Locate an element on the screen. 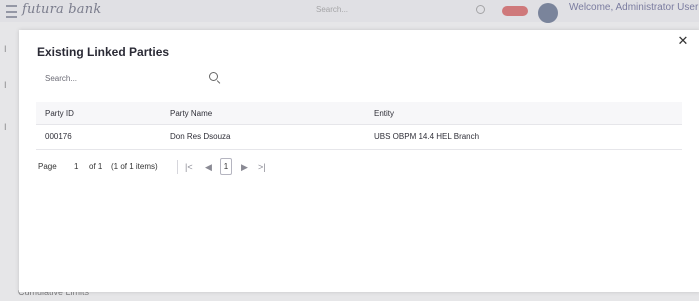  divider is located at coordinates (177, 167).